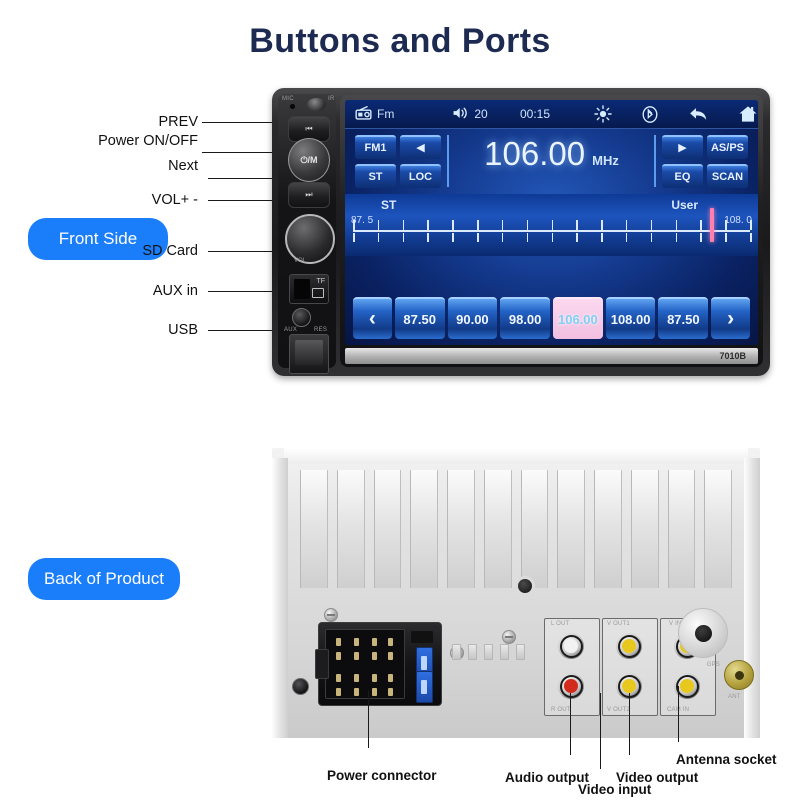  Describe the element at coordinates (726, 759) in the screenshot. I see `label-antenna-socket: Antenna socket` at that location.